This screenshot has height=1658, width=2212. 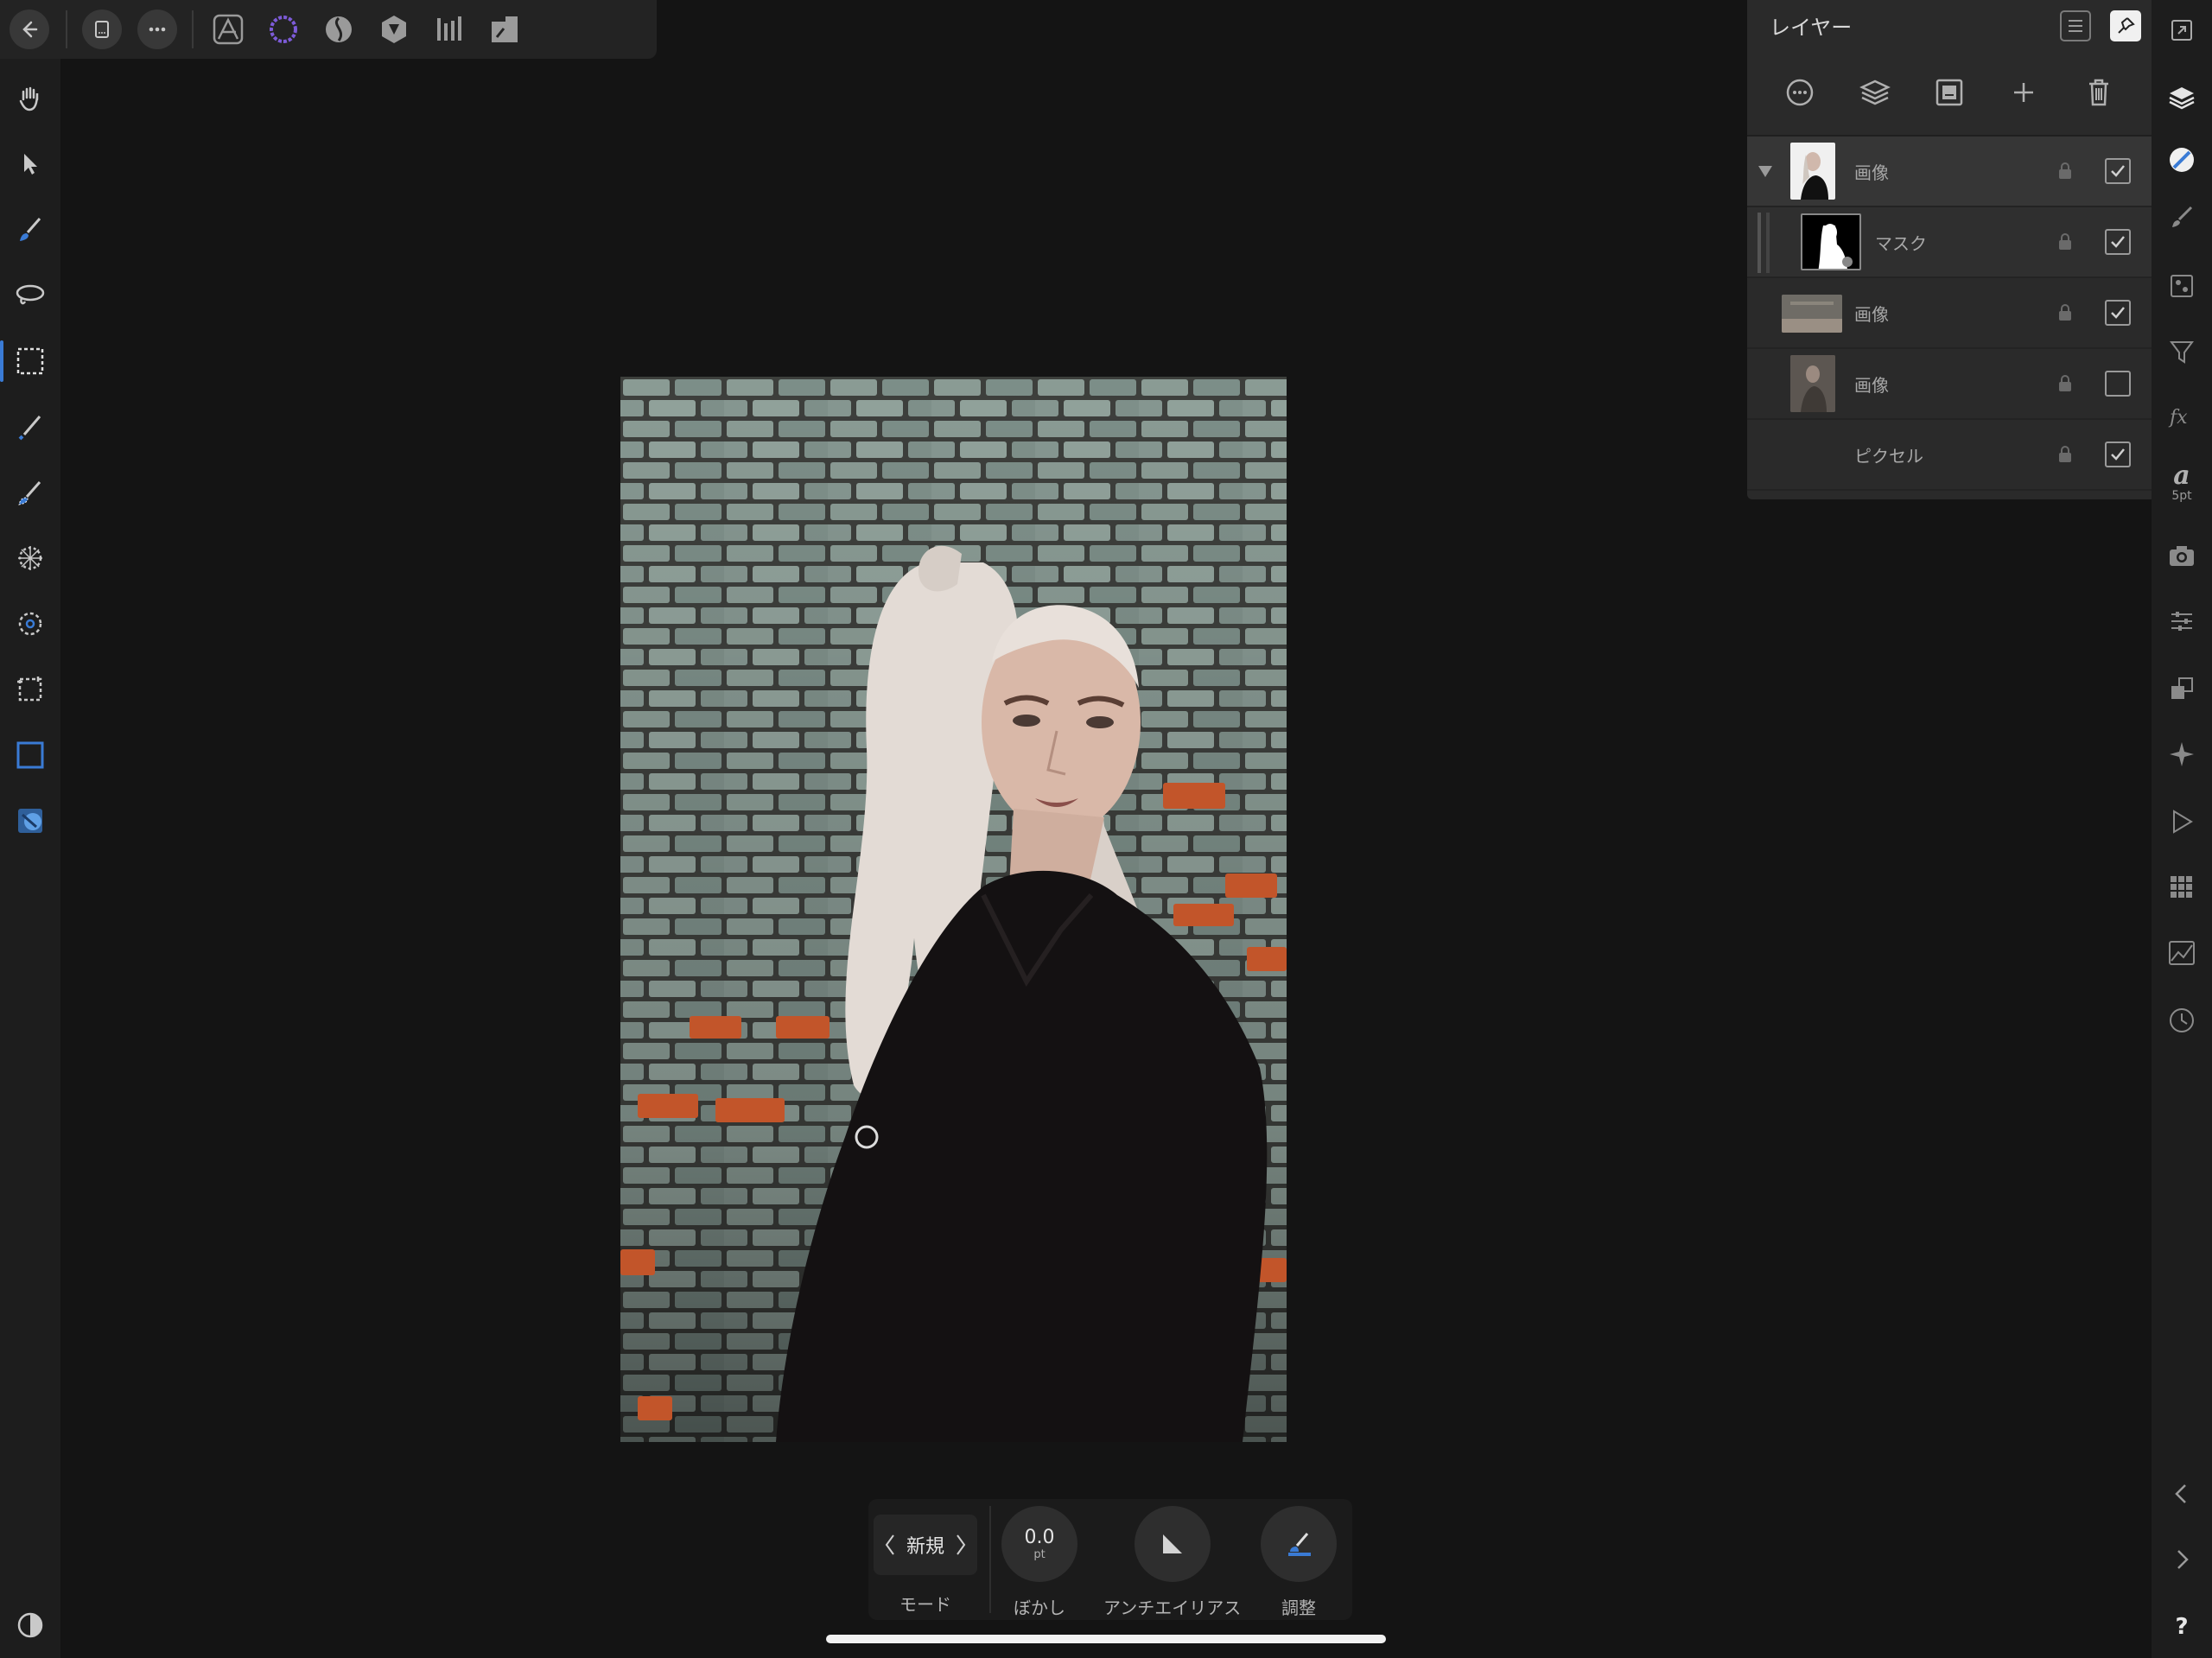 I want to click on document-button, so click(x=102, y=29).